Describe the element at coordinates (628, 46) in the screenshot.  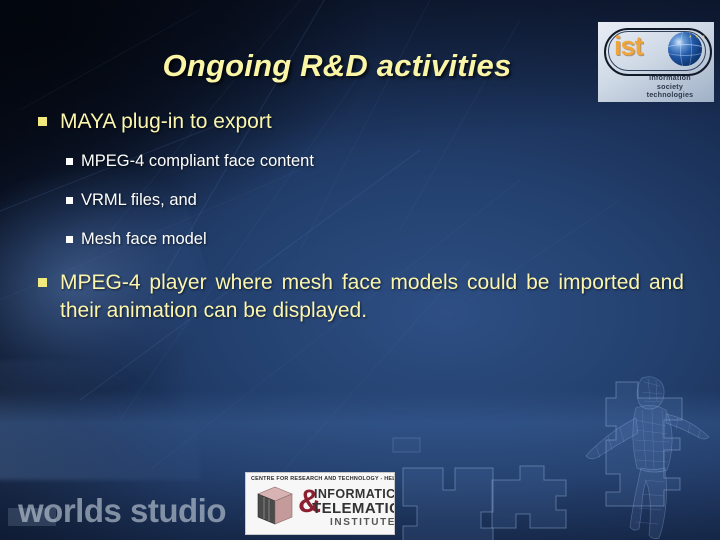
I see `ist-logo-wordmark: ist` at that location.